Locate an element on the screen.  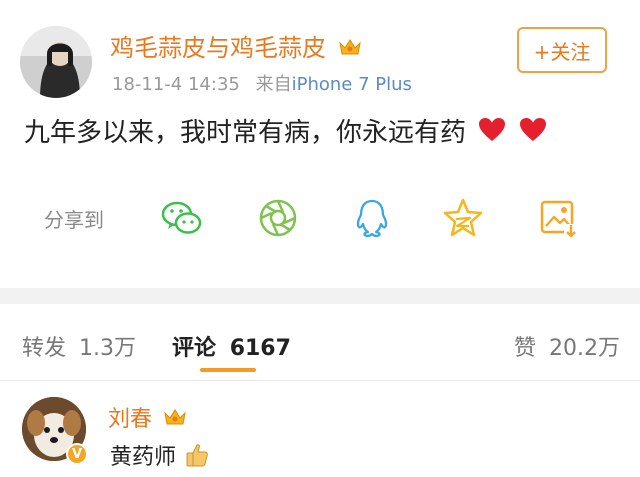
tab-likes: 赞 20.2万 is located at coordinates (567, 346).